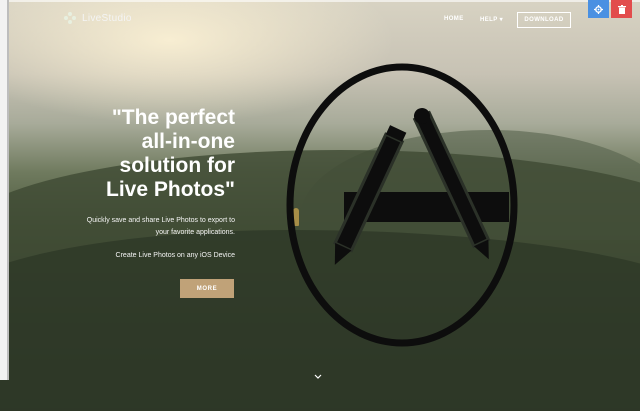  Describe the element at coordinates (107, 18) in the screenshot. I see `logo-text: LiveStudio` at that location.